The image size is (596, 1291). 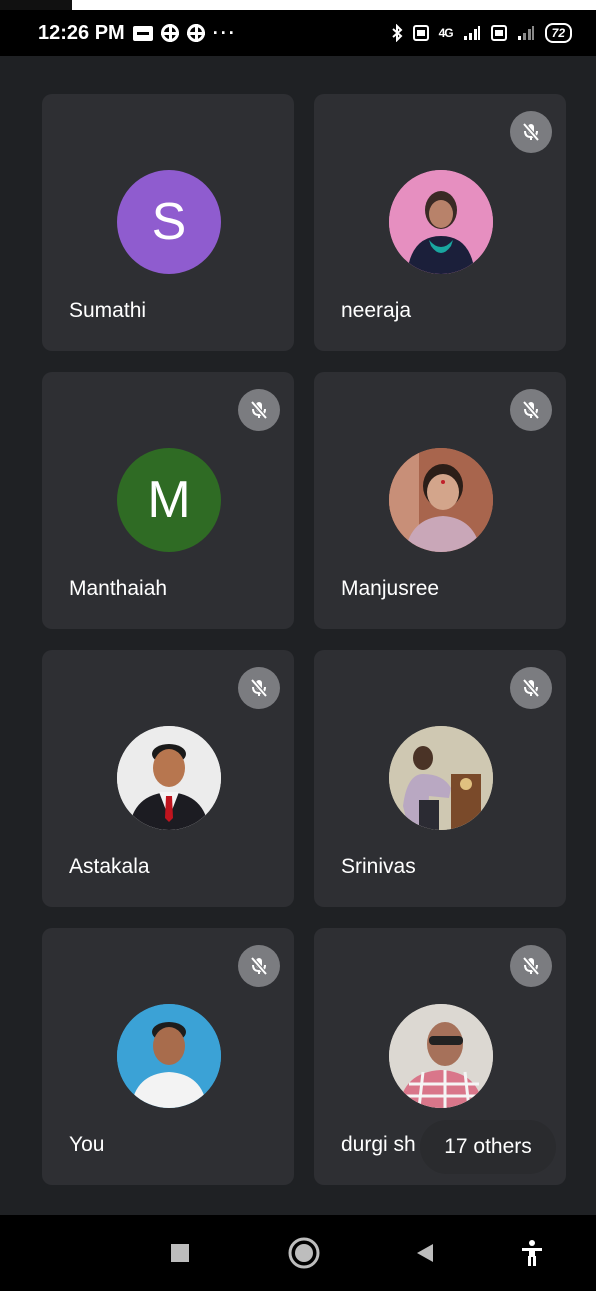 What do you see at coordinates (109, 866) in the screenshot?
I see `participant-name: Astakala` at bounding box center [109, 866].